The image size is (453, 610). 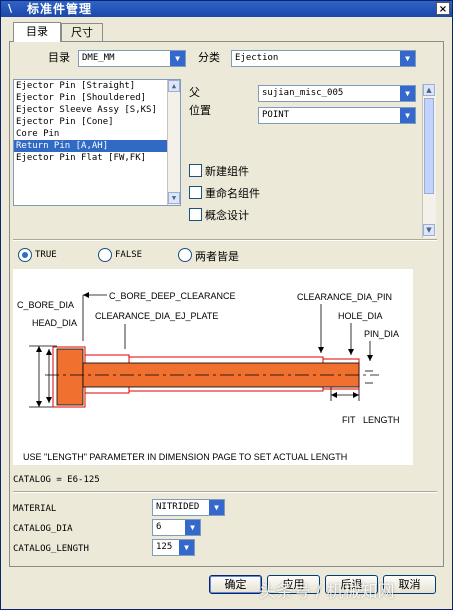 I want to click on both-radio-label: 两者皆是, so click(x=217, y=256).